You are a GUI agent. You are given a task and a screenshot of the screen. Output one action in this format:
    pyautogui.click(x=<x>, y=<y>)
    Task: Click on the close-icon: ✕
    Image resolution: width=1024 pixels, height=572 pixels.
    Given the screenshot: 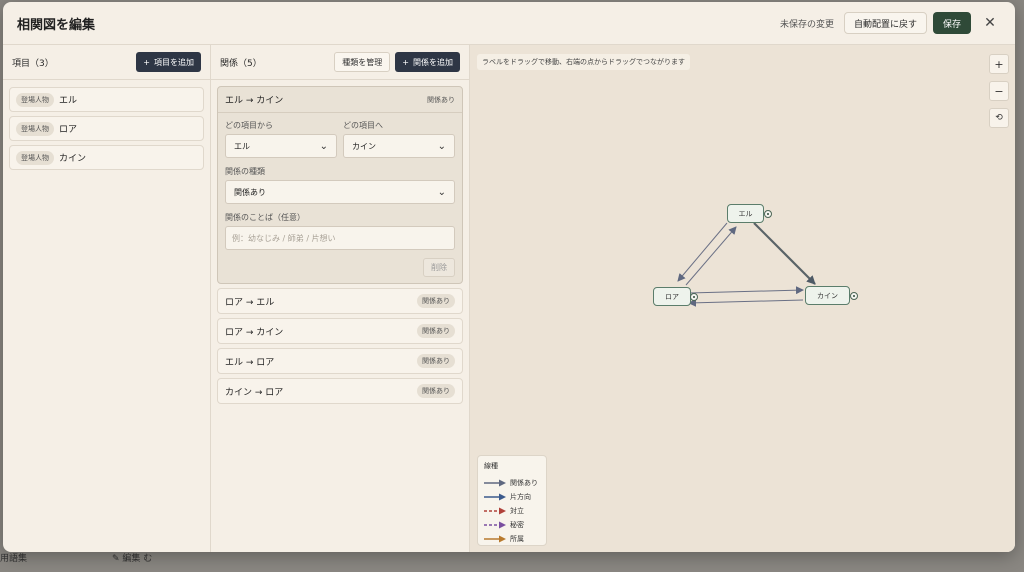 What is the action you would take?
    pyautogui.click(x=990, y=23)
    